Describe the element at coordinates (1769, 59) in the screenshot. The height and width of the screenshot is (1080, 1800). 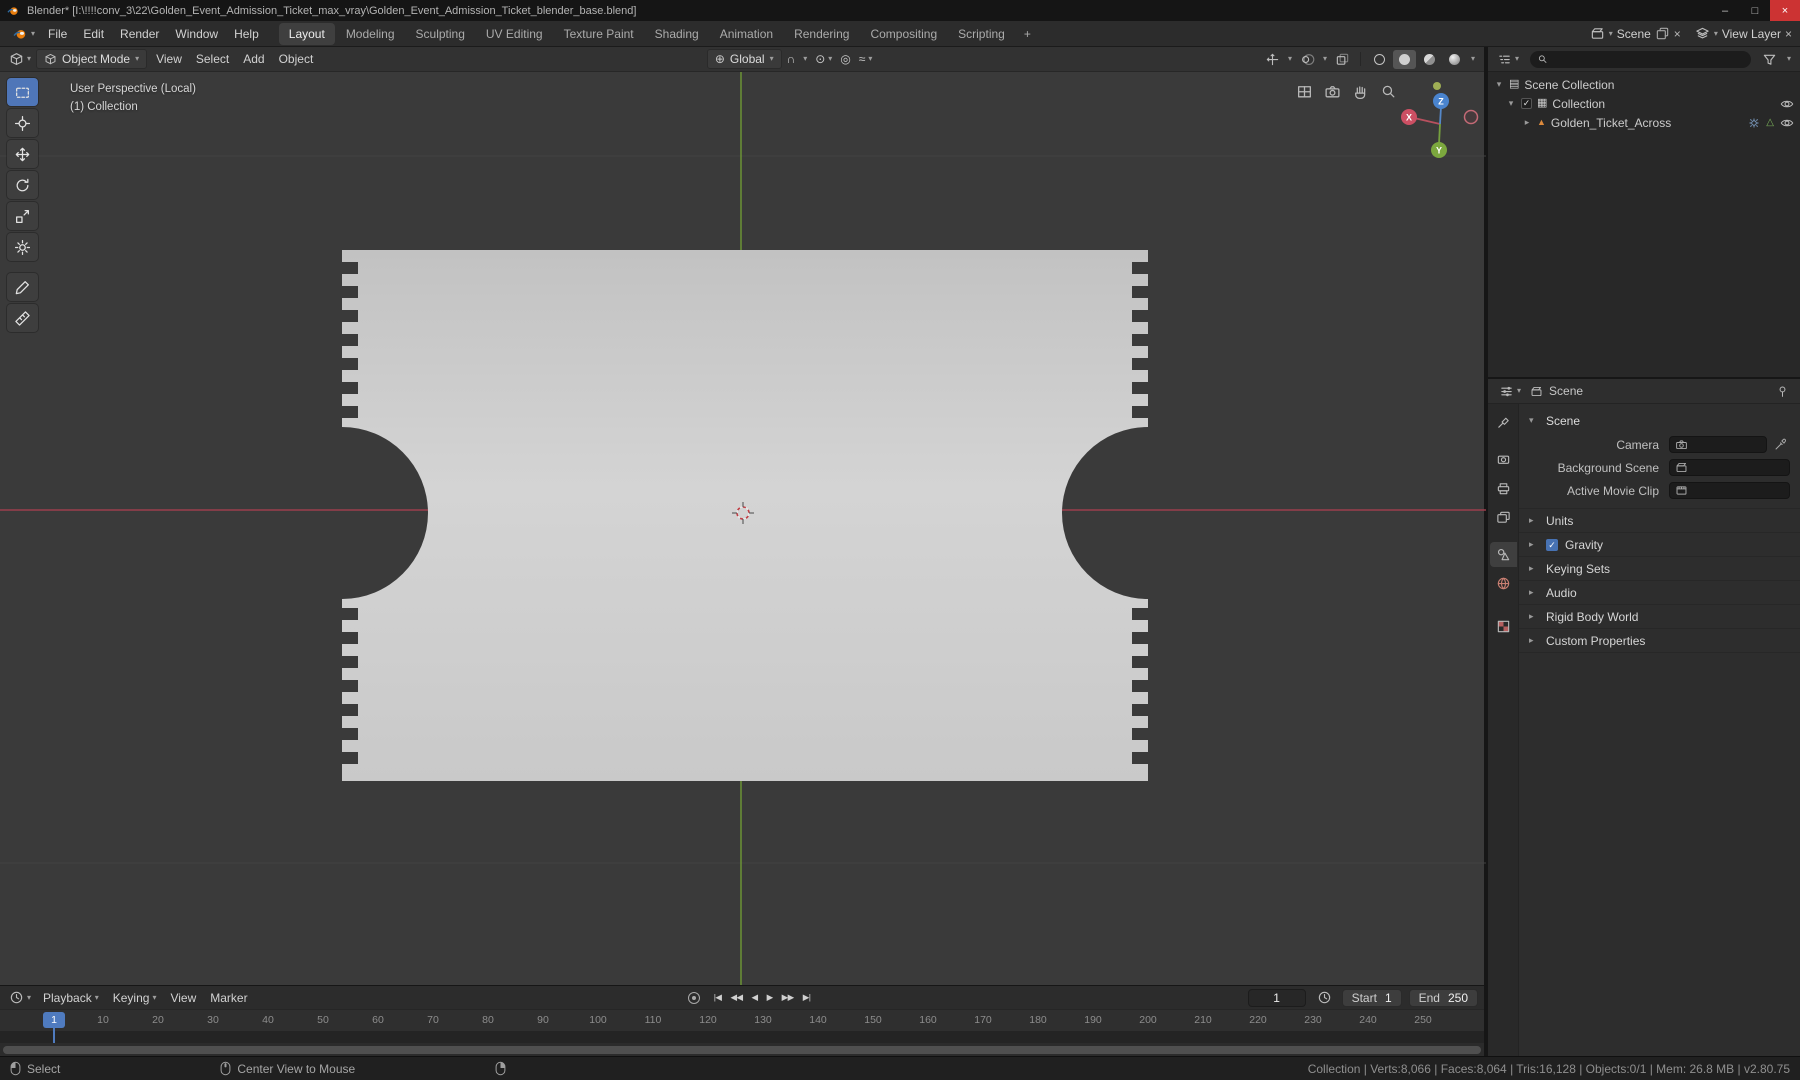
I see `filter-button` at that location.